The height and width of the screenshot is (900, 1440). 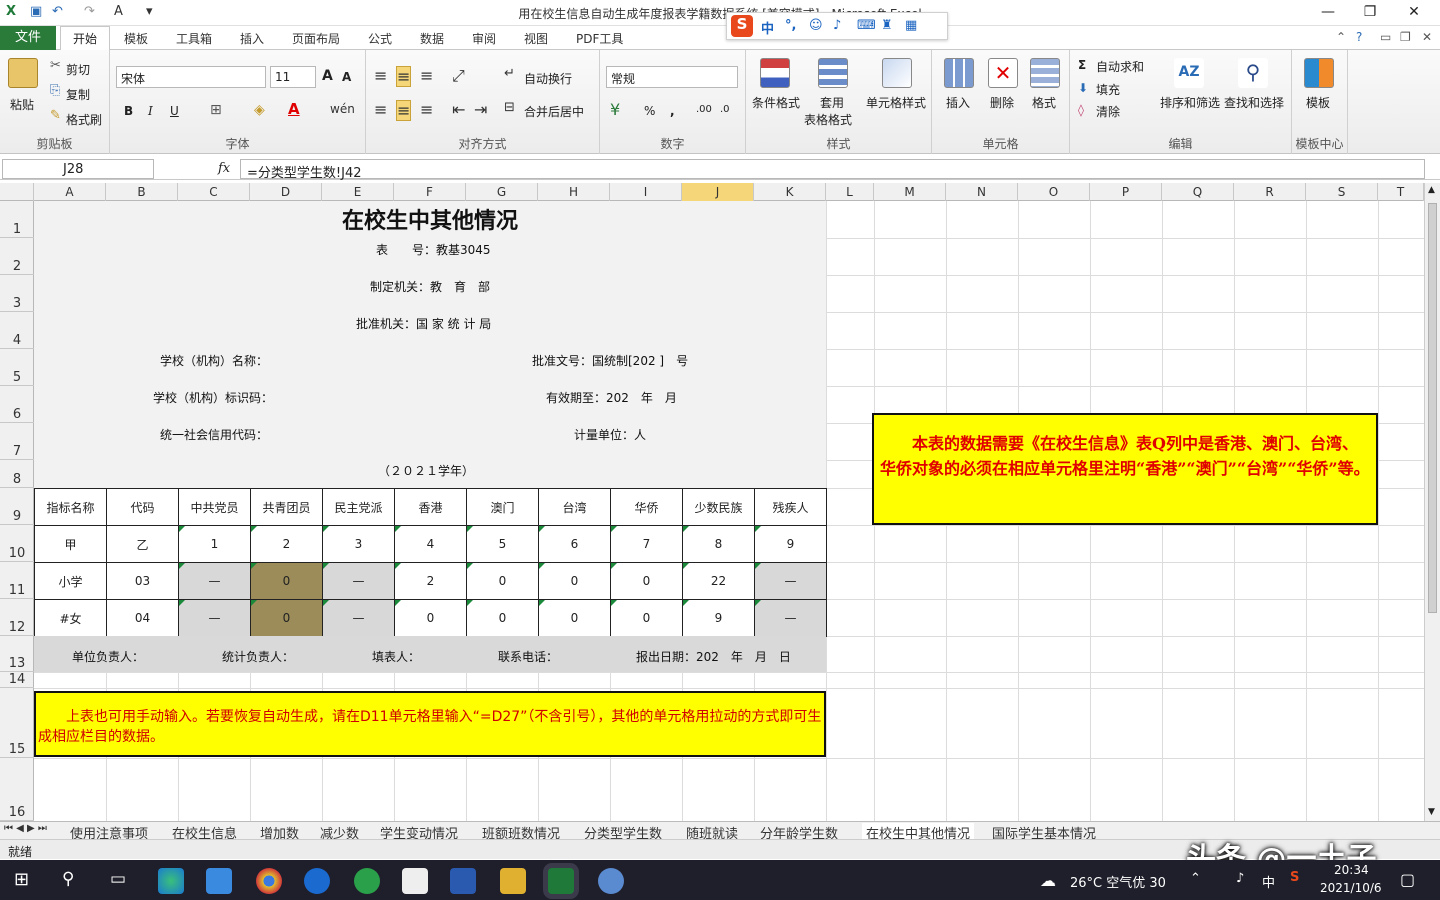 I want to click on wrap-text-icon: ↵, so click(x=509, y=73).